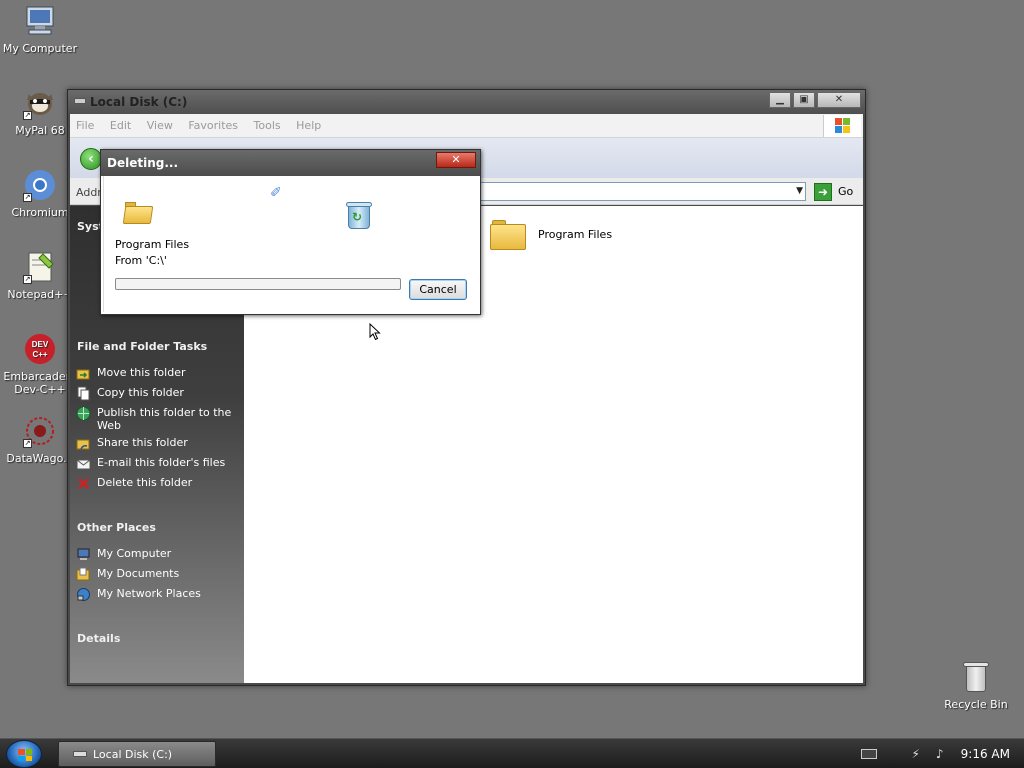 The height and width of the screenshot is (768, 1024). Describe the element at coordinates (804, 100) in the screenshot. I see `maximize-button: ▣` at that location.